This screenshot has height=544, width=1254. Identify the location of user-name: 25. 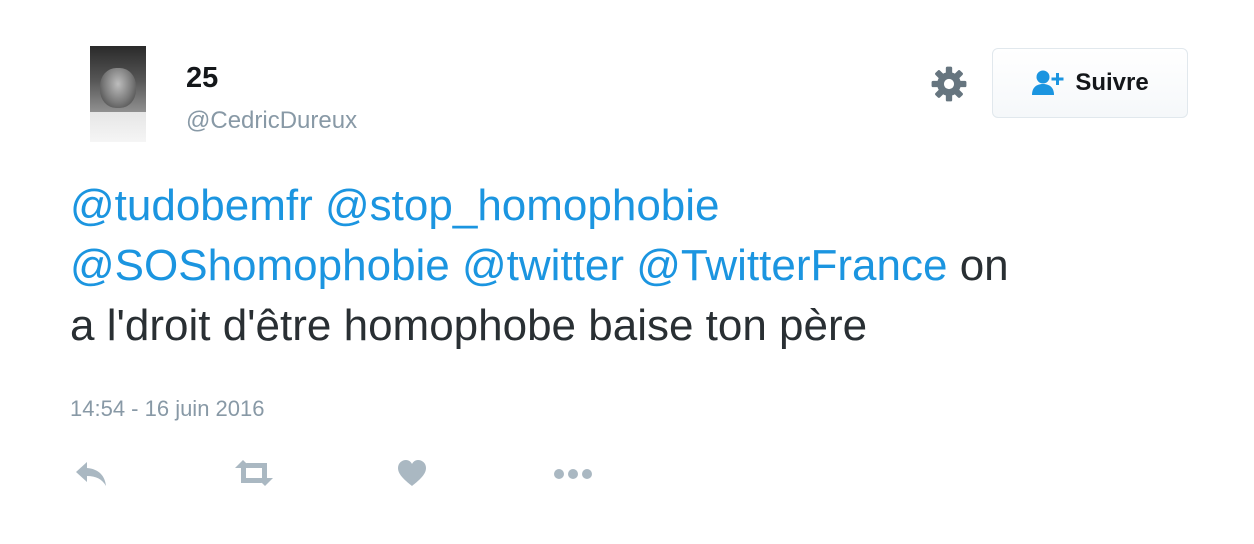
(202, 78).